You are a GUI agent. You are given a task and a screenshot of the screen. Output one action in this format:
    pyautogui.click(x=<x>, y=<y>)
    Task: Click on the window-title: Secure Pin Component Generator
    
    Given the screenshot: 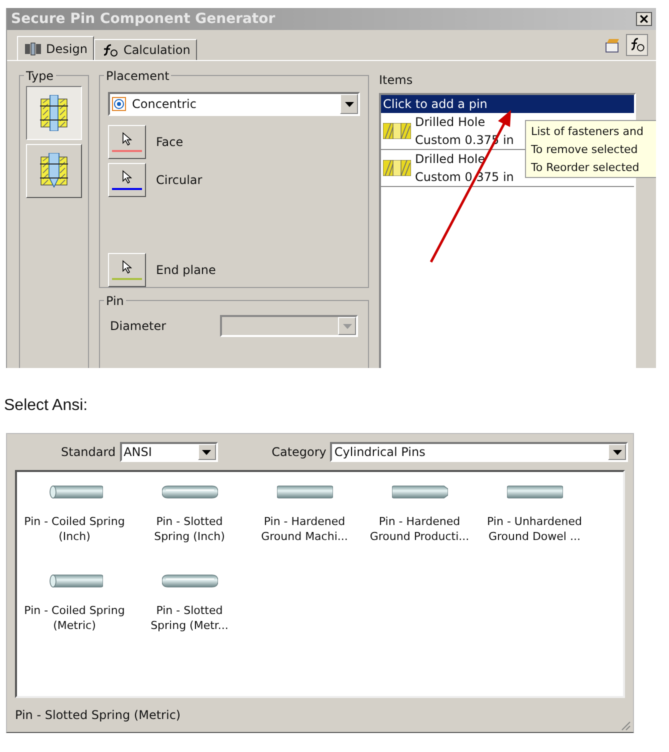 What is the action you would take?
    pyautogui.click(x=143, y=19)
    